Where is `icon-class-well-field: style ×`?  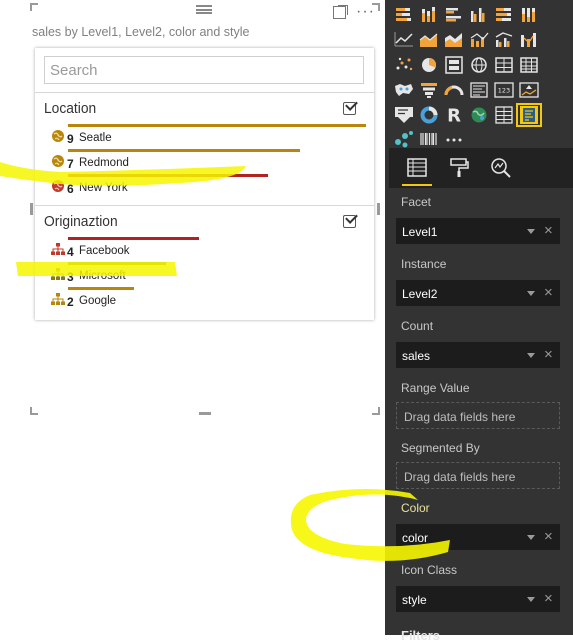
icon-class-well-field: style × is located at coordinates (478, 599).